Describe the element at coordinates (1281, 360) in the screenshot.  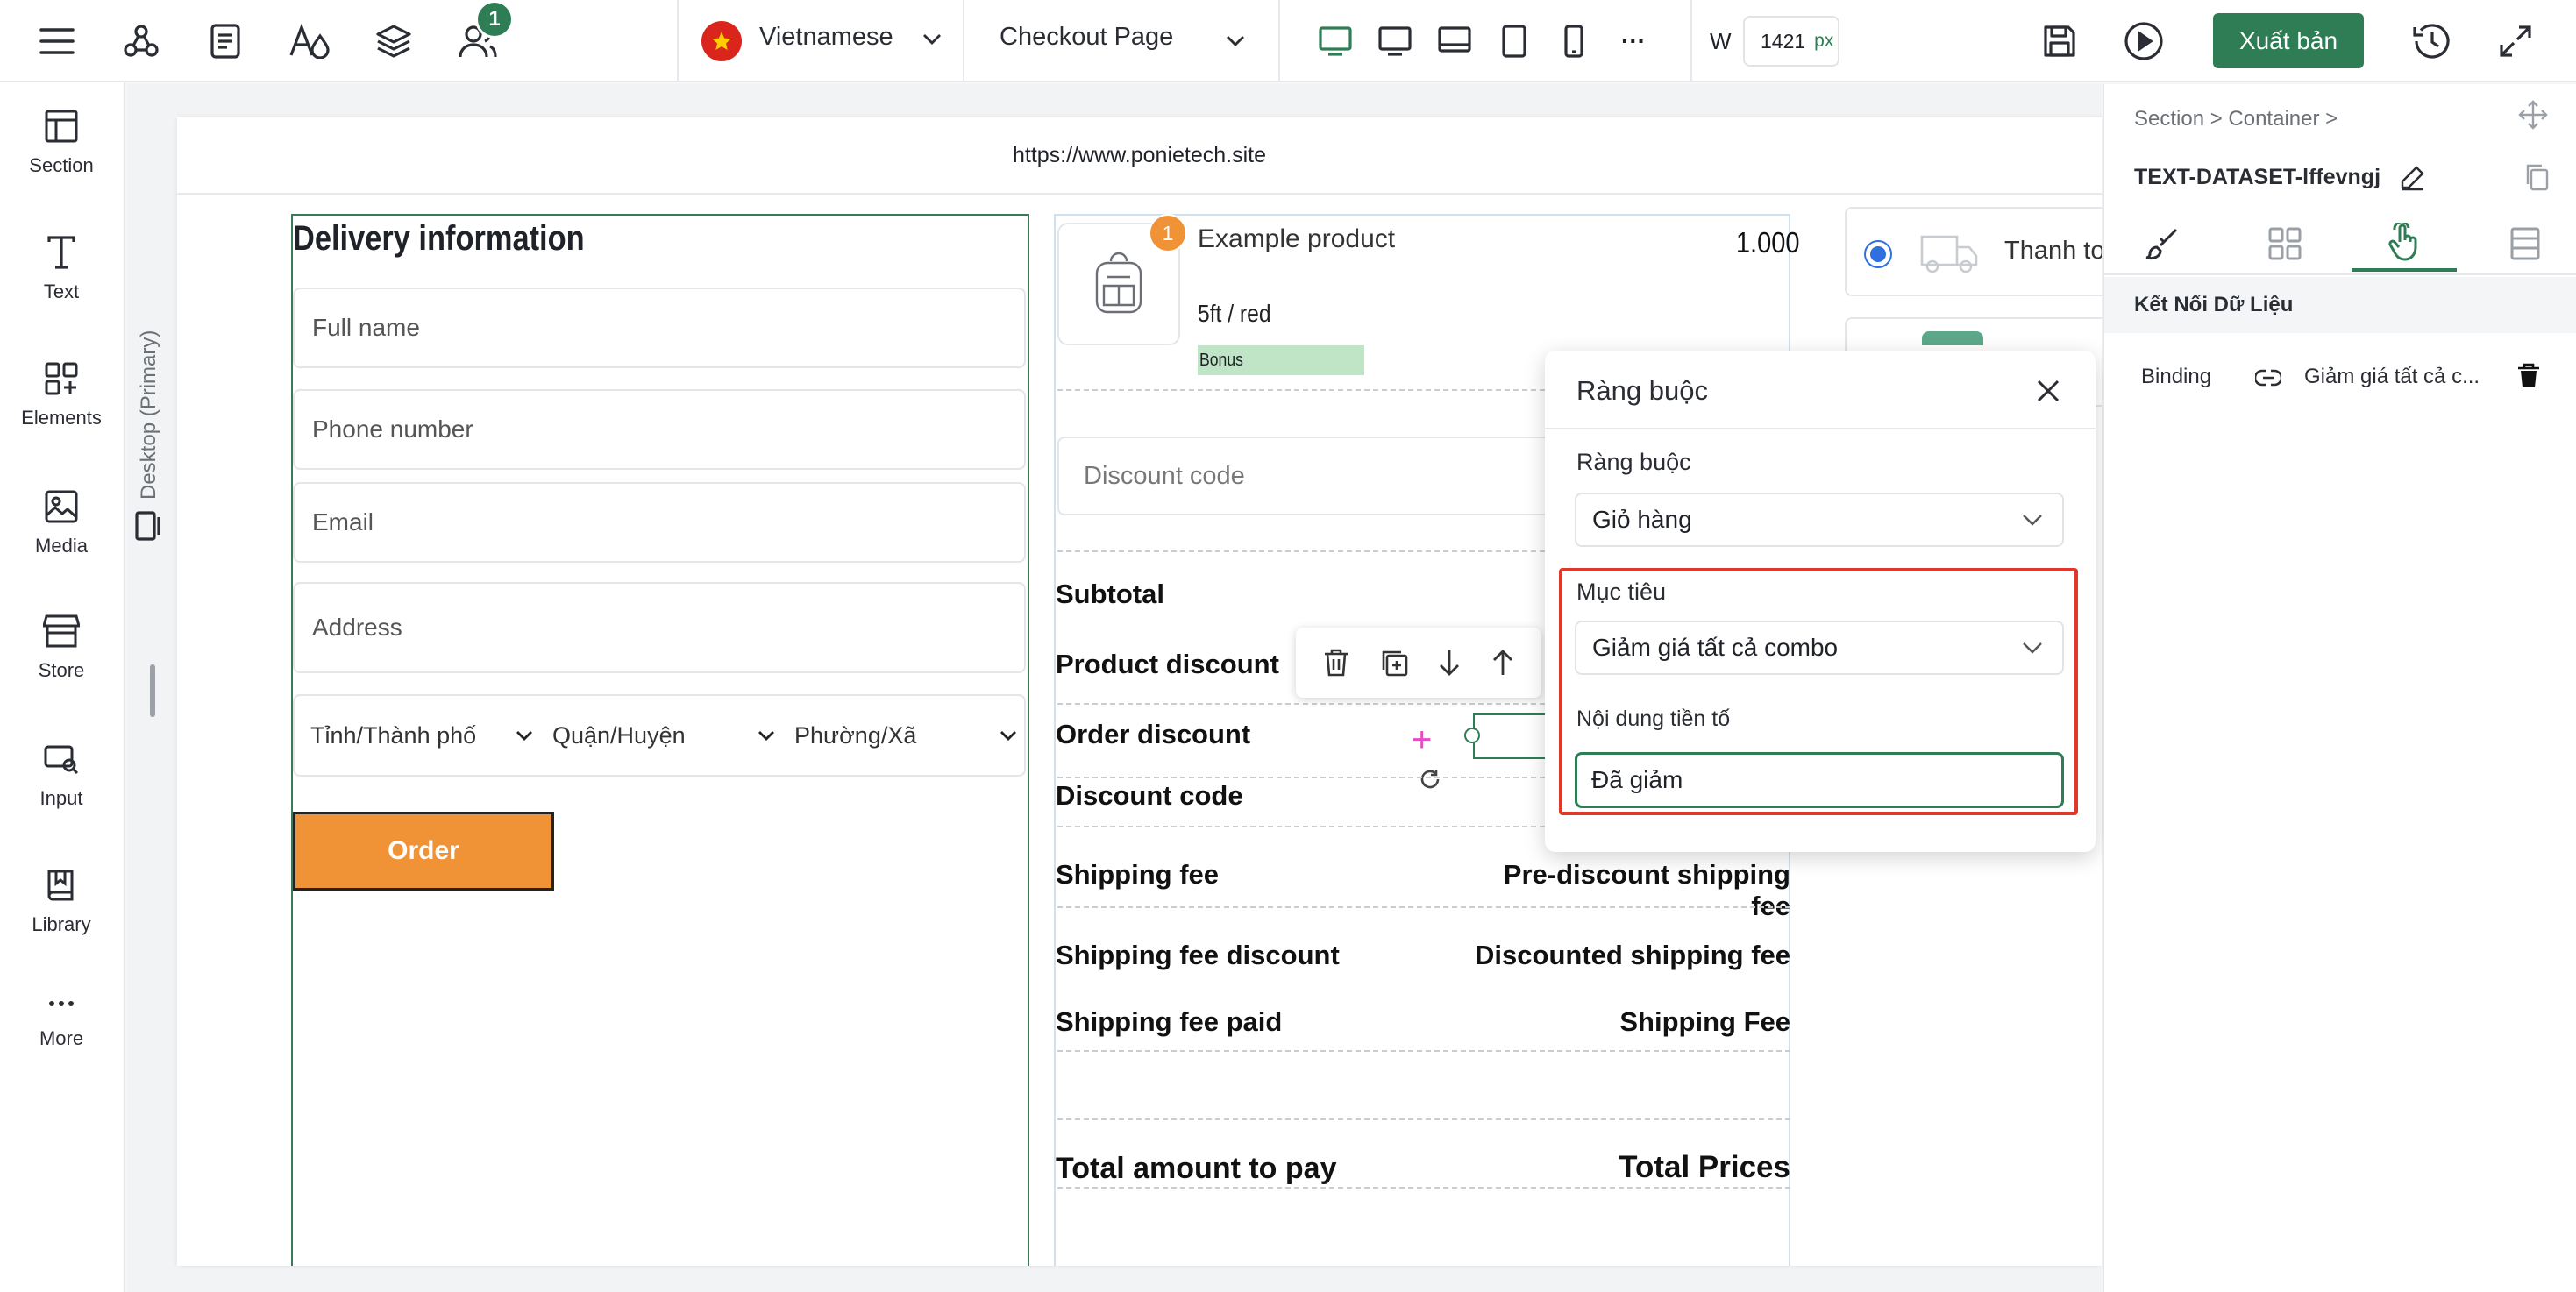
I see `bonus-tag: Bonus` at that location.